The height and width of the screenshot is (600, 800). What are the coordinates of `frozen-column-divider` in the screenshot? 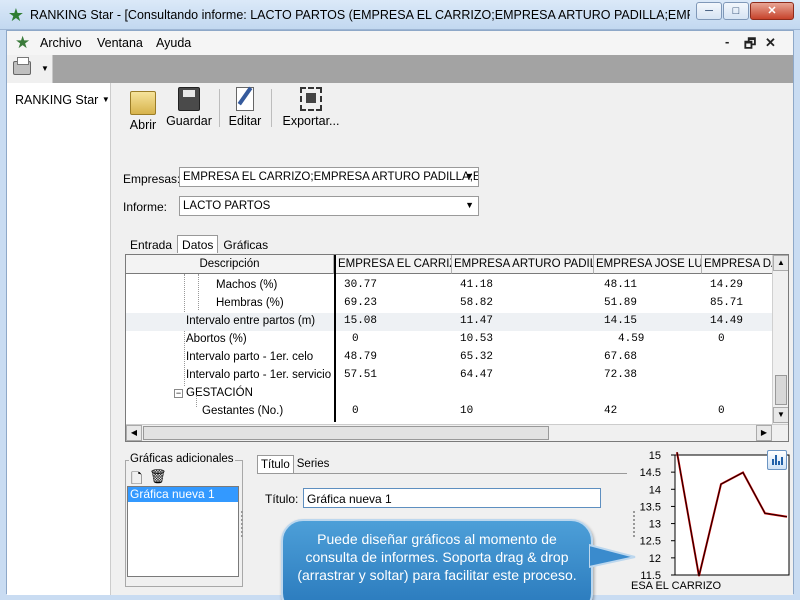 It's located at (335, 338).